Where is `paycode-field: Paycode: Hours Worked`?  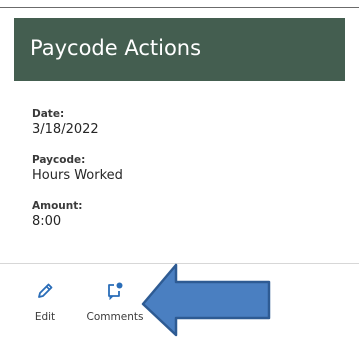
paycode-field: Paycode: Hours Worked is located at coordinates (77, 169).